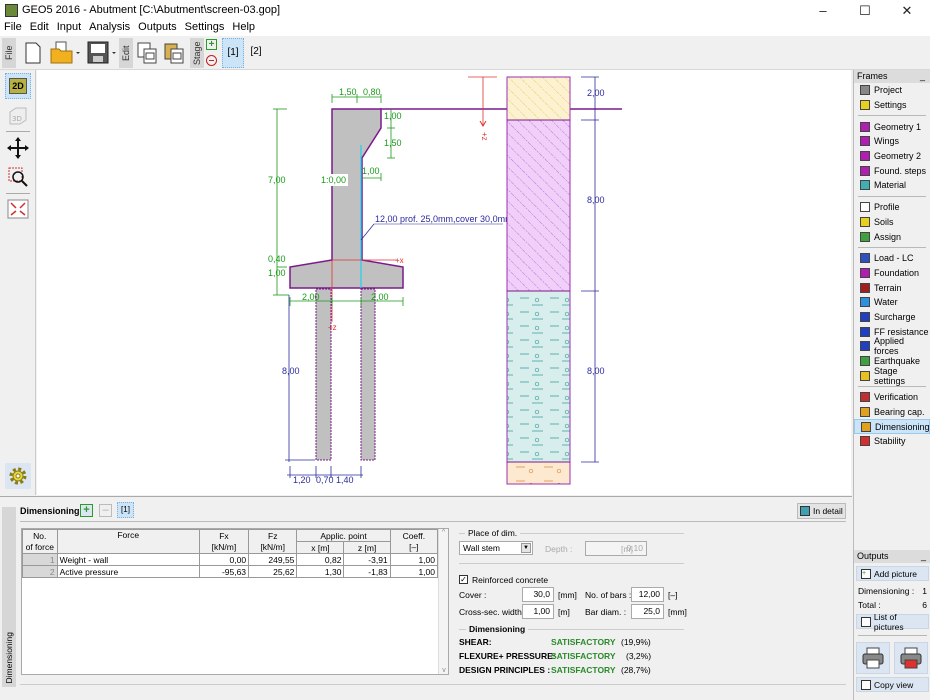 The image size is (930, 700). What do you see at coordinates (105, 510) in the screenshot?
I see `remove-analysis-button: –` at bounding box center [105, 510].